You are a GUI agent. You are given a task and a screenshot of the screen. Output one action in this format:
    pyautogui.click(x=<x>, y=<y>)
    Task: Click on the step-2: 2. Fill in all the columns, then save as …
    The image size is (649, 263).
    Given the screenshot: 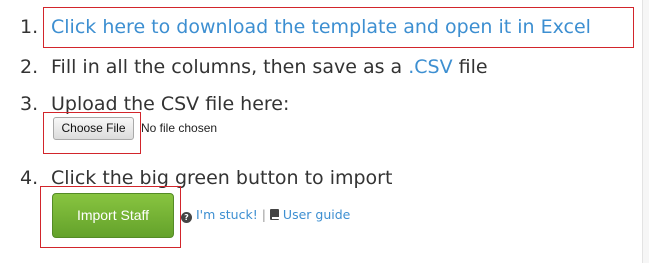 What is the action you would take?
    pyautogui.click(x=254, y=67)
    